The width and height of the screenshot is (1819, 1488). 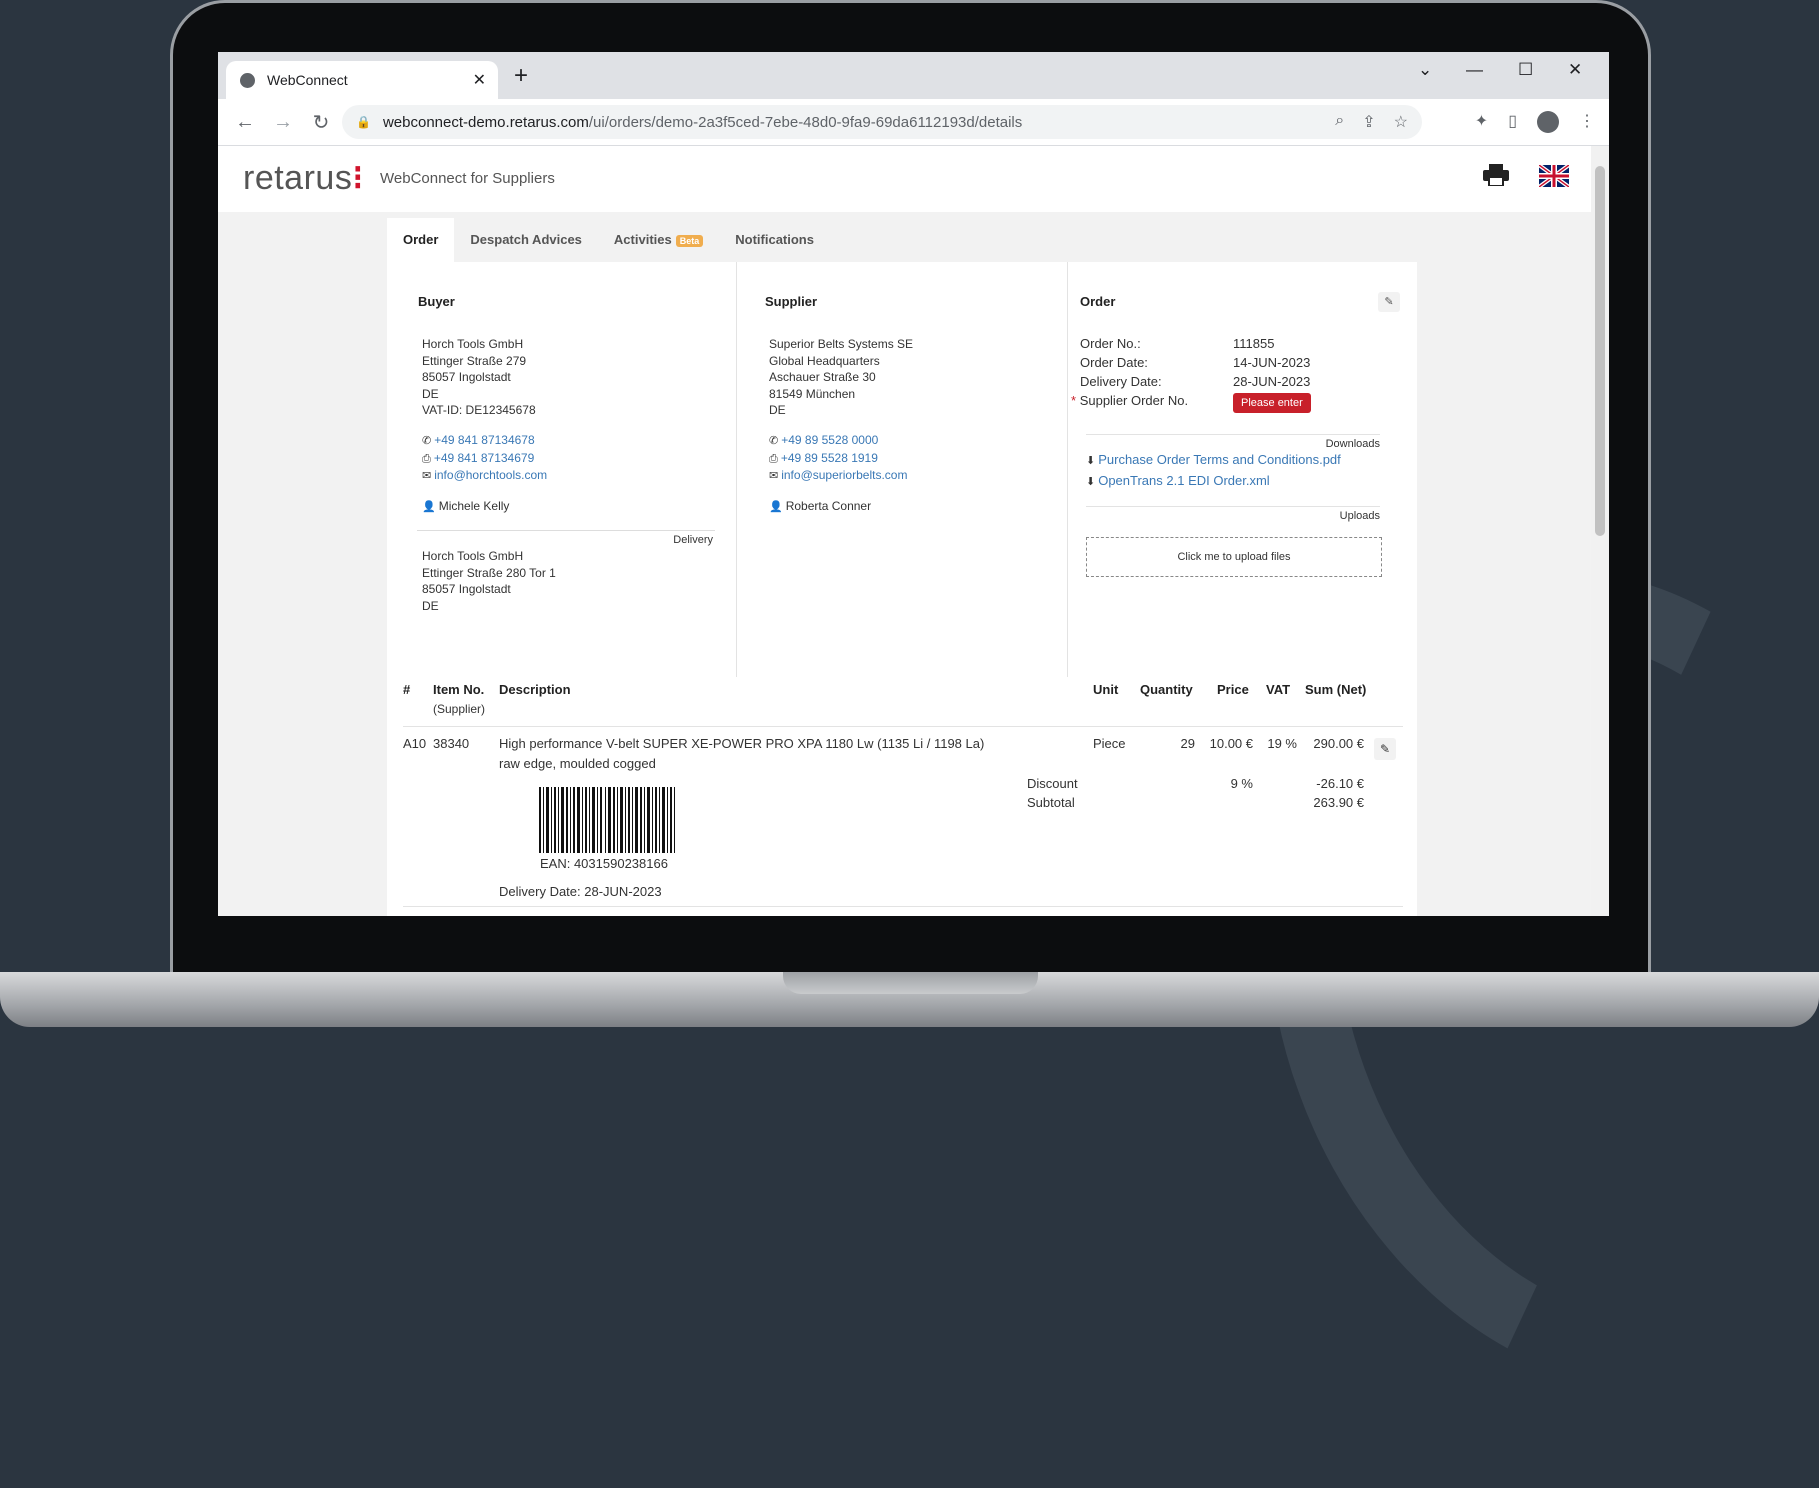 I want to click on delivery-divider, so click(x=566, y=530).